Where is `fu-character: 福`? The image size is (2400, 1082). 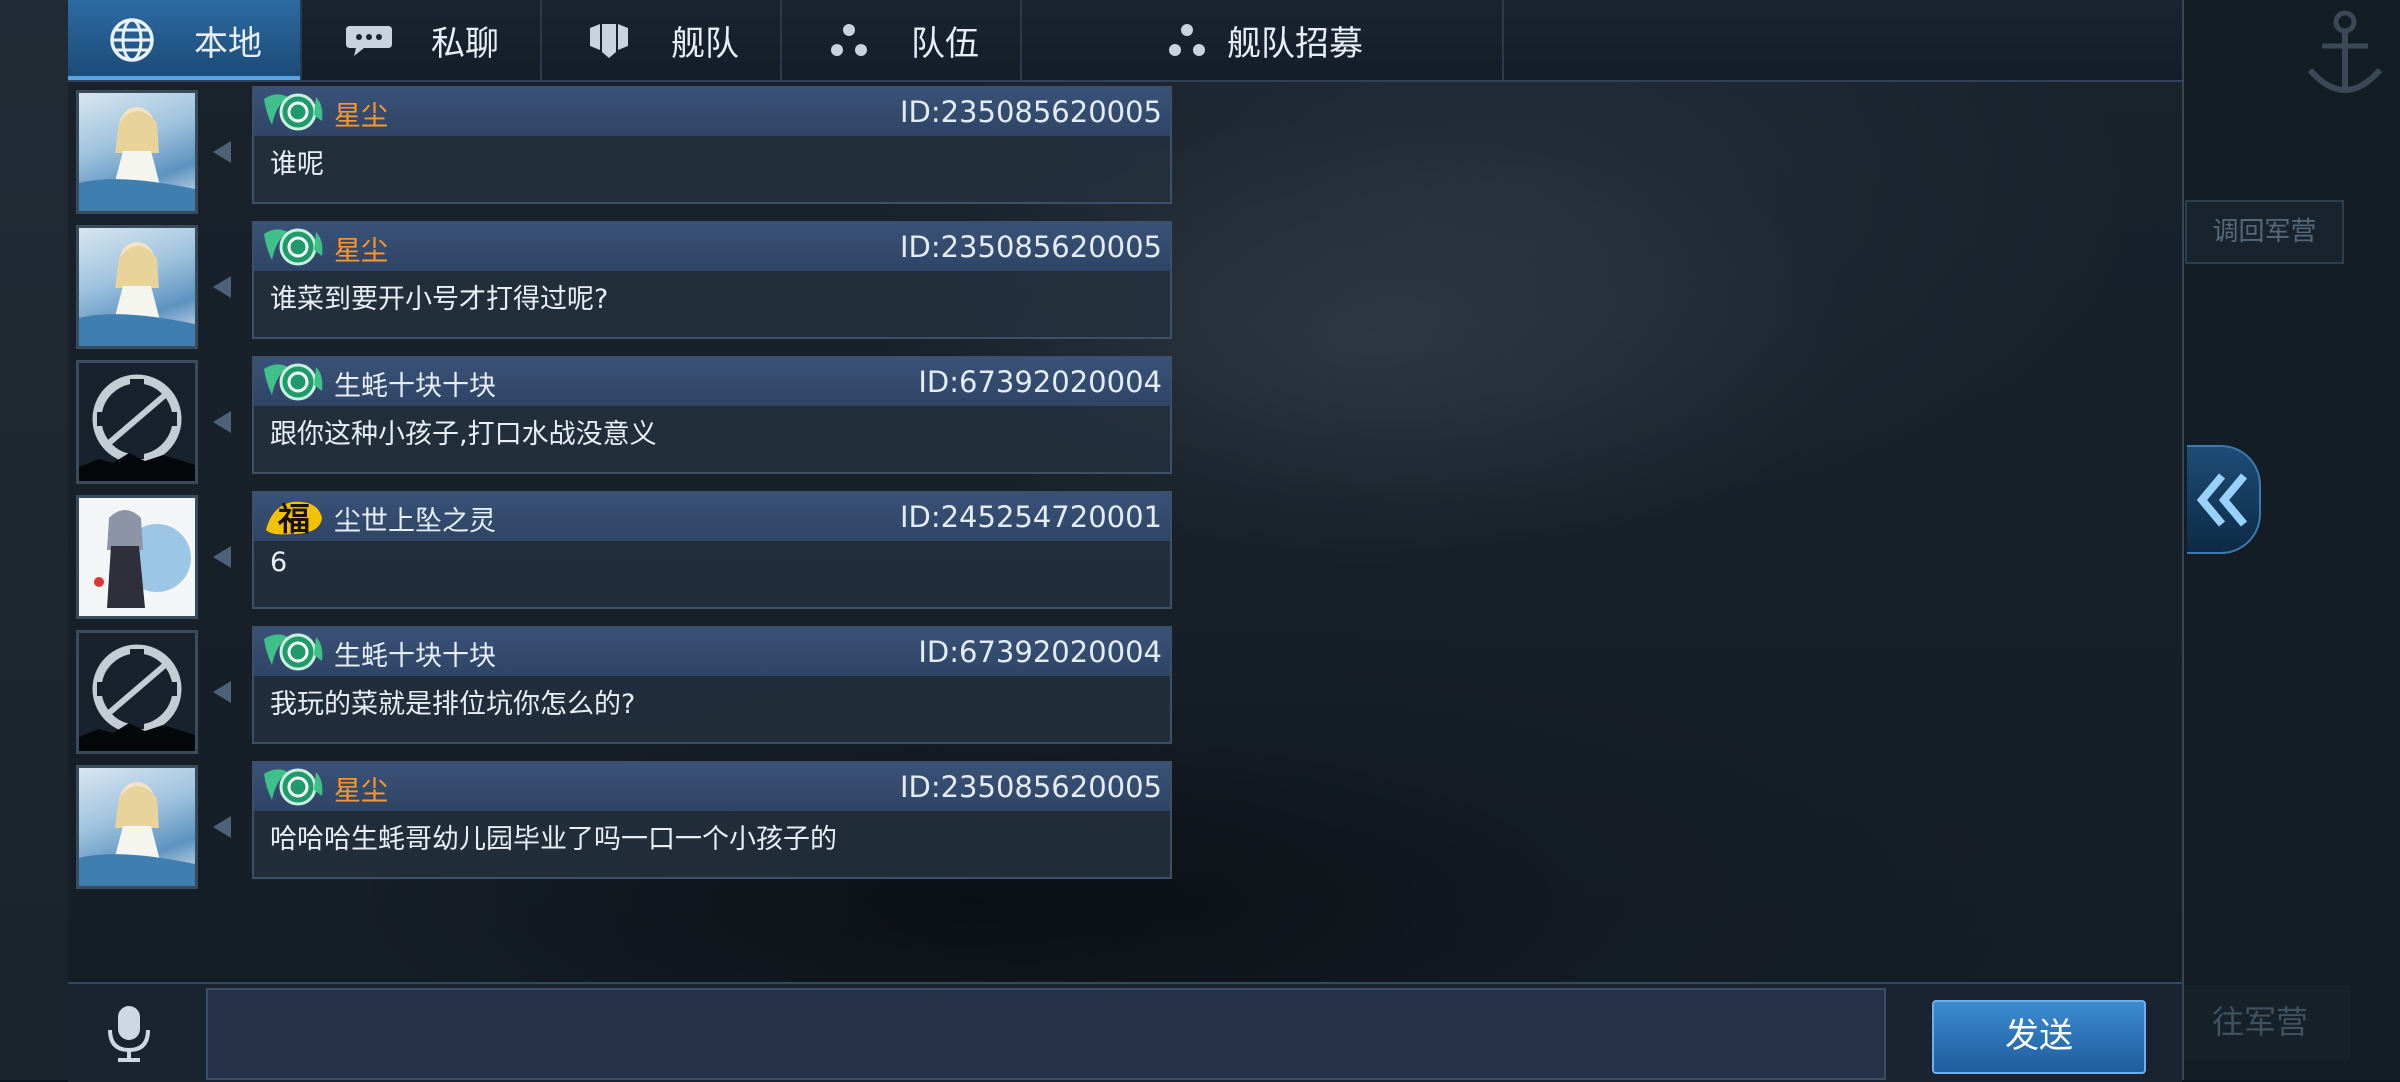 fu-character: 福 is located at coordinates (293, 519).